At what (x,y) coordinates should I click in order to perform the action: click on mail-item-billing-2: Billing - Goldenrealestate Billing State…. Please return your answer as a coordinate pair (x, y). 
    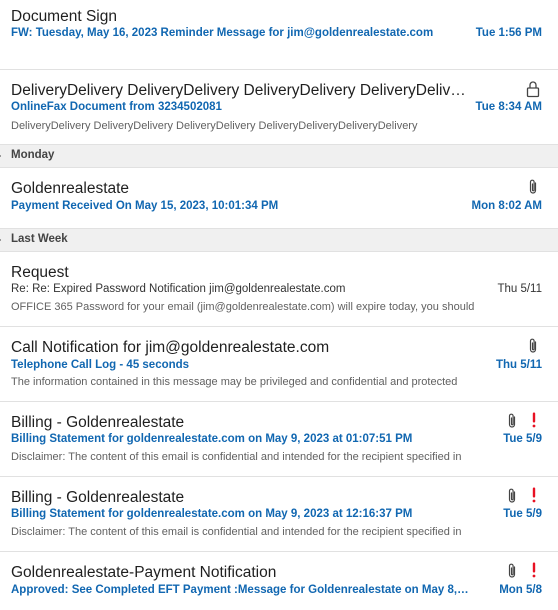
    Looking at the image, I should click on (279, 514).